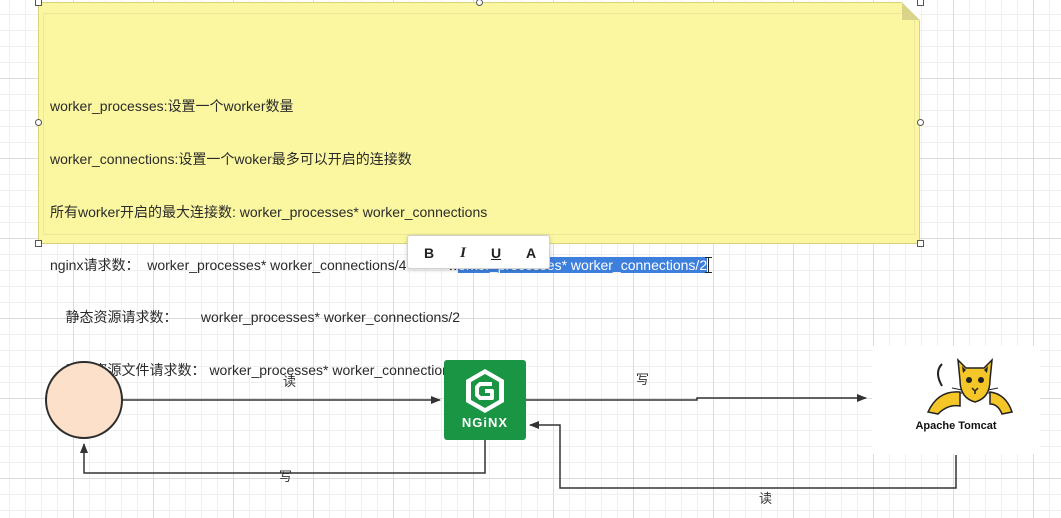 Image resolution: width=1061 pixels, height=518 pixels. Describe the element at coordinates (286, 476) in the screenshot. I see `edge-label-nginx-to-client: 写` at that location.